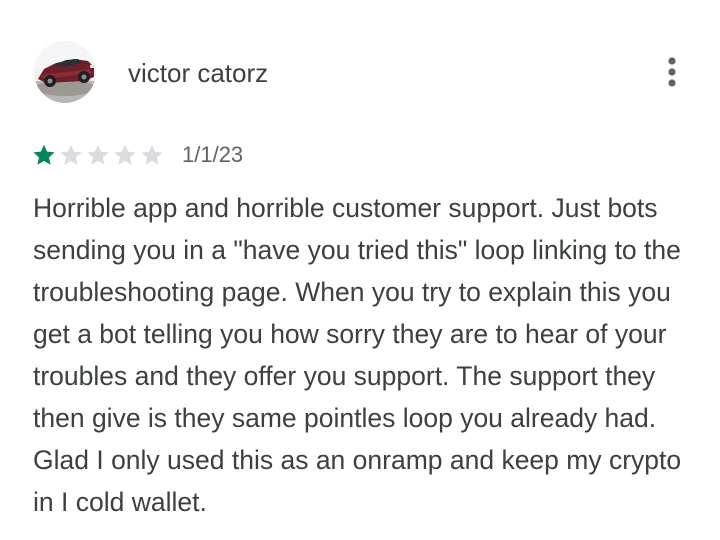  I want to click on star-rating, so click(98, 155).